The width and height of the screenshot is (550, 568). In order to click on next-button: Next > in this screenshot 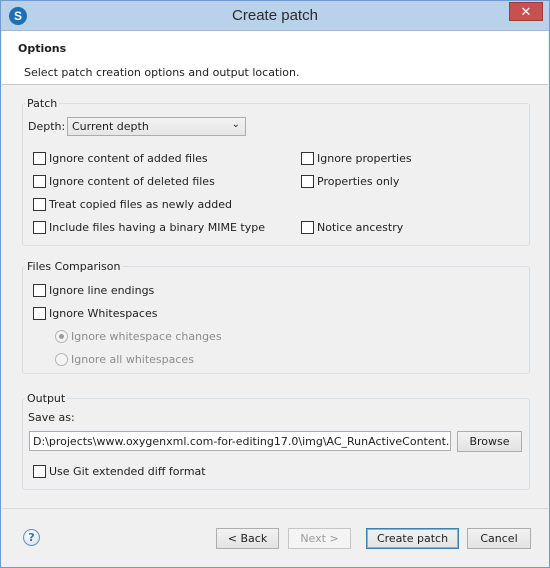, I will do `click(319, 538)`.